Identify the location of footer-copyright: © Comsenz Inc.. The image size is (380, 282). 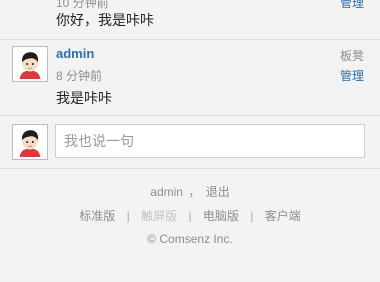
(190, 239).